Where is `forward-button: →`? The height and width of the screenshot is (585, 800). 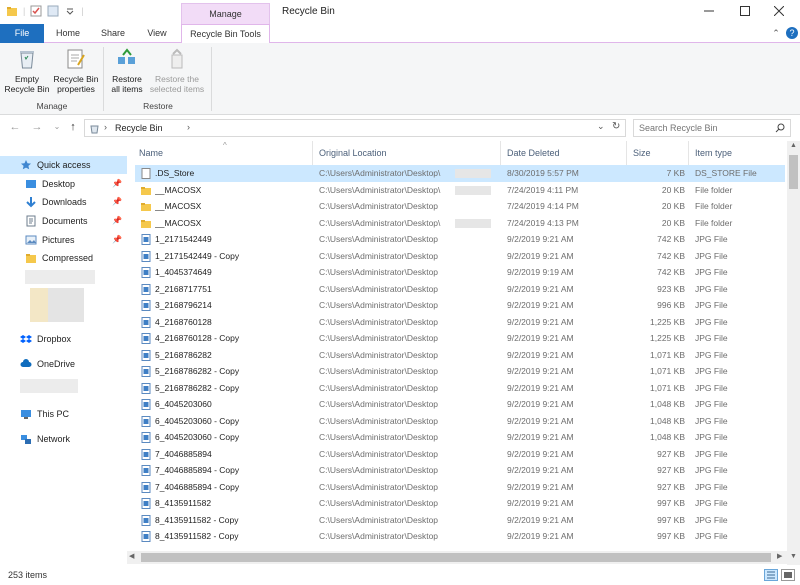 forward-button: → is located at coordinates (37, 127).